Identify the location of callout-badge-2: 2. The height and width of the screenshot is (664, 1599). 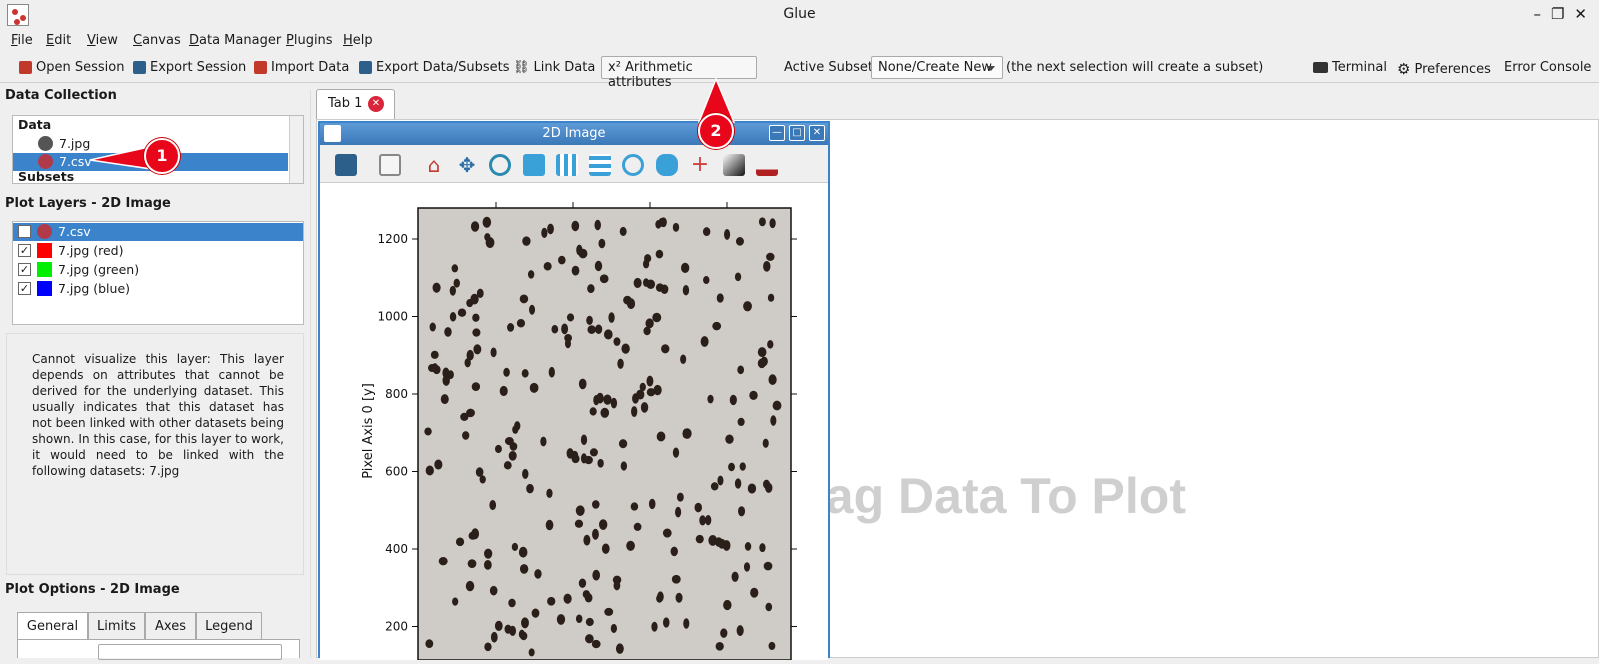
(716, 131).